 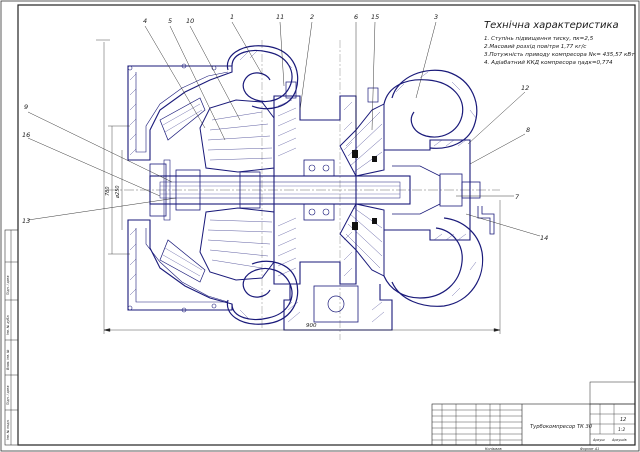 I want to click on callout-15: 15, so click(x=375, y=17).